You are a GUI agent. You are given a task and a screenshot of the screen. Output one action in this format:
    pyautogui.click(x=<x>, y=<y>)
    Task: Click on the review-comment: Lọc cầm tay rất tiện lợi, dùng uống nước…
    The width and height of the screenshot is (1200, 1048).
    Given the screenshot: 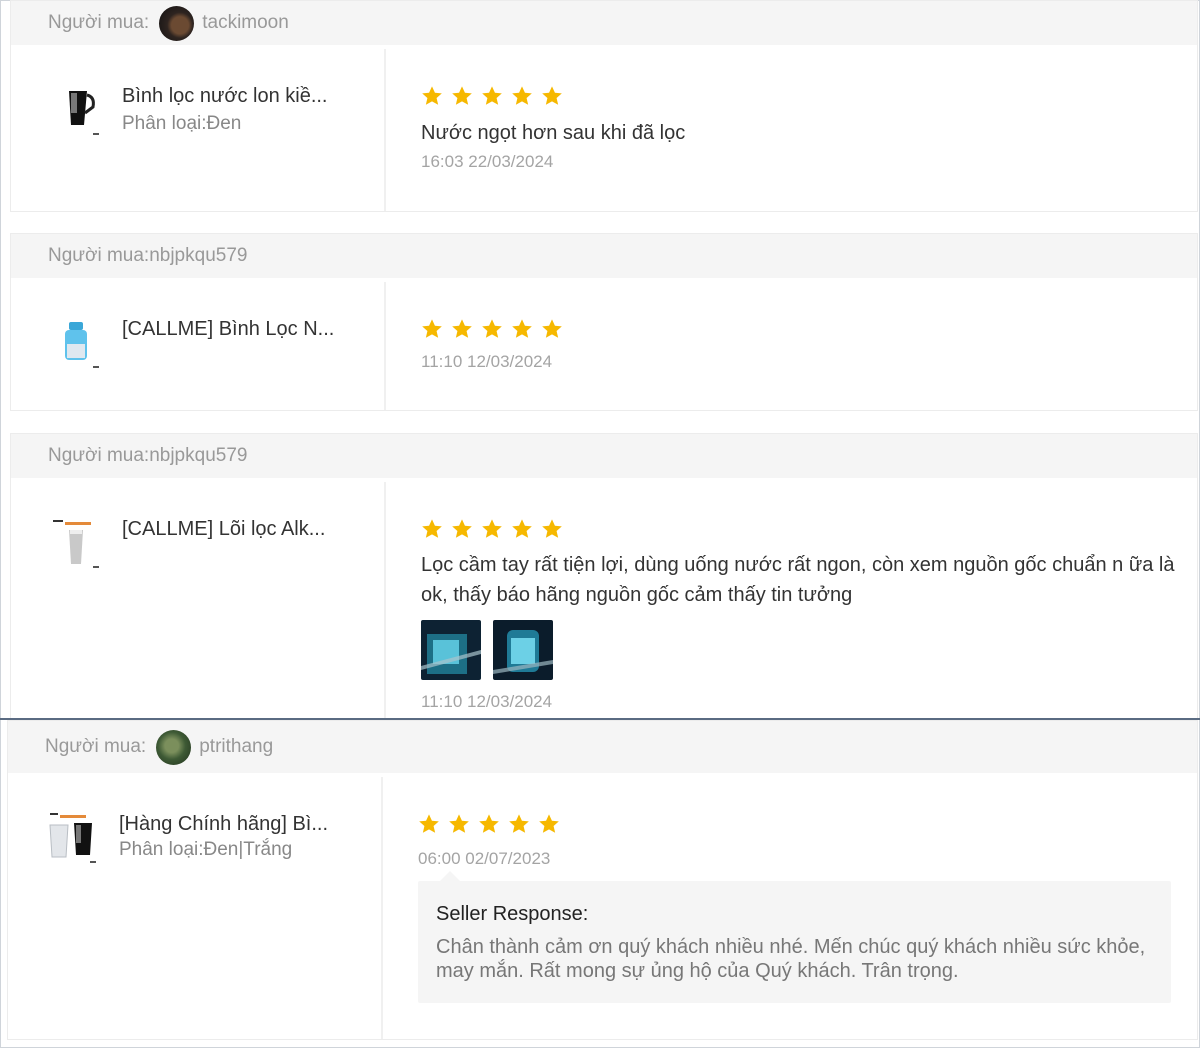 What is the action you would take?
    pyautogui.click(x=798, y=580)
    